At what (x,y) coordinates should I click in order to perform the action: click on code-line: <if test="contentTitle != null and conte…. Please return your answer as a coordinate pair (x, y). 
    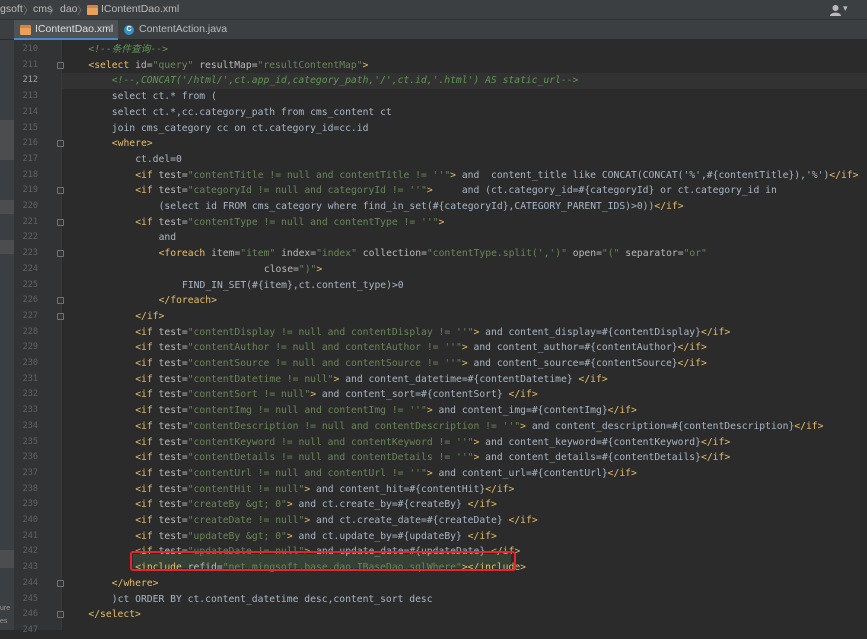
    Looking at the image, I should click on (496, 176).